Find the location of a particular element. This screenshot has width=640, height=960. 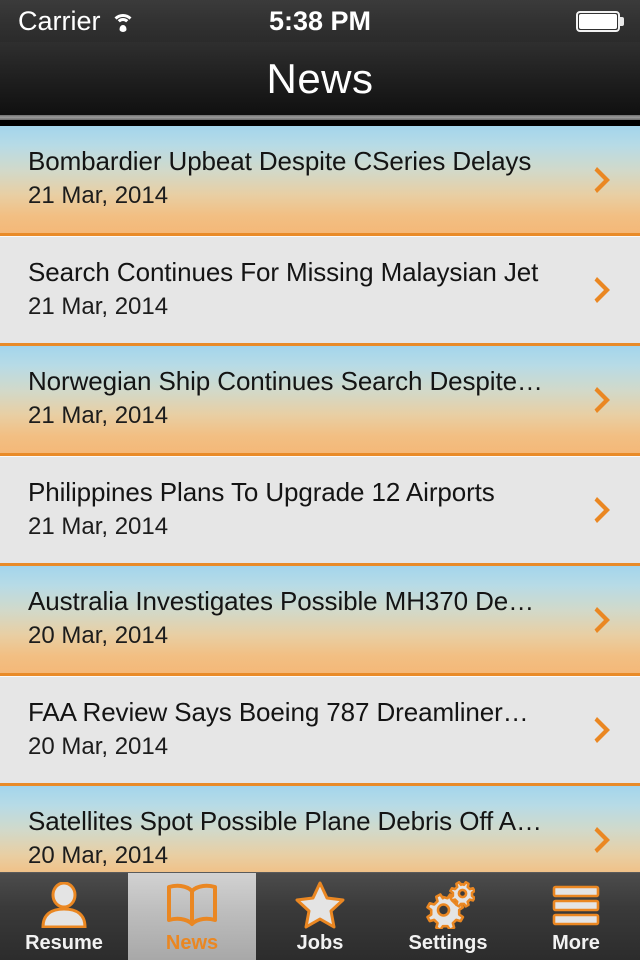

tab-label: Jobs is located at coordinates (320, 943).